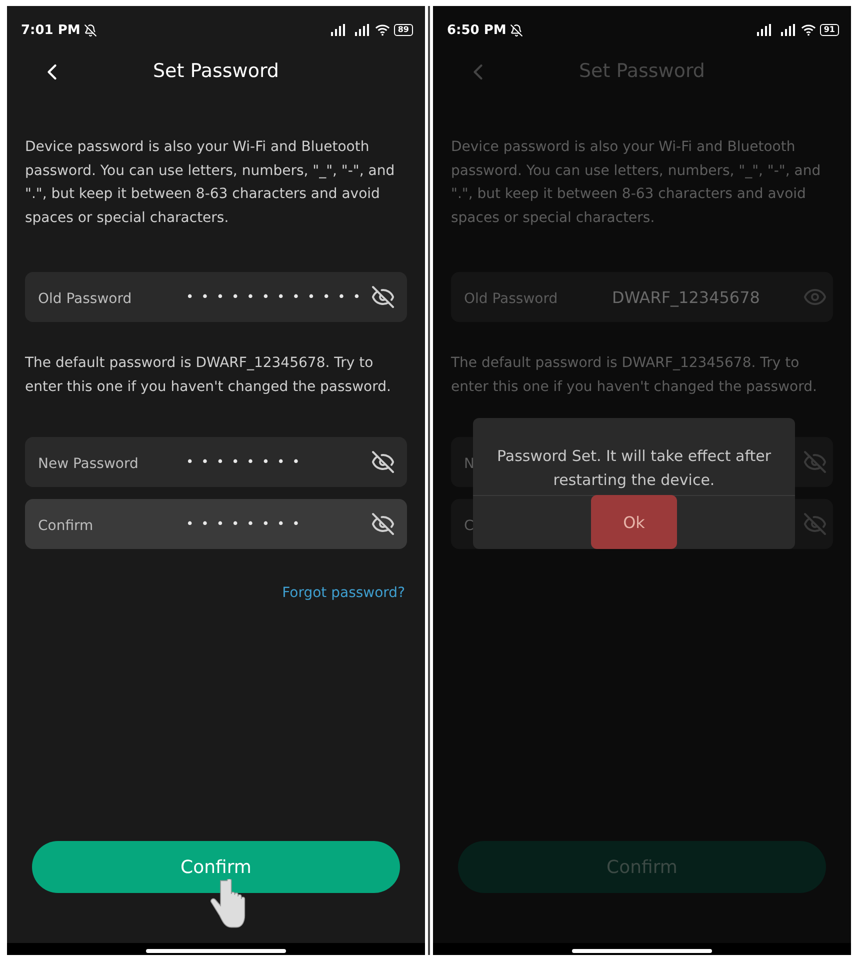  Describe the element at coordinates (66, 526) in the screenshot. I see `field-label: Confirm` at that location.